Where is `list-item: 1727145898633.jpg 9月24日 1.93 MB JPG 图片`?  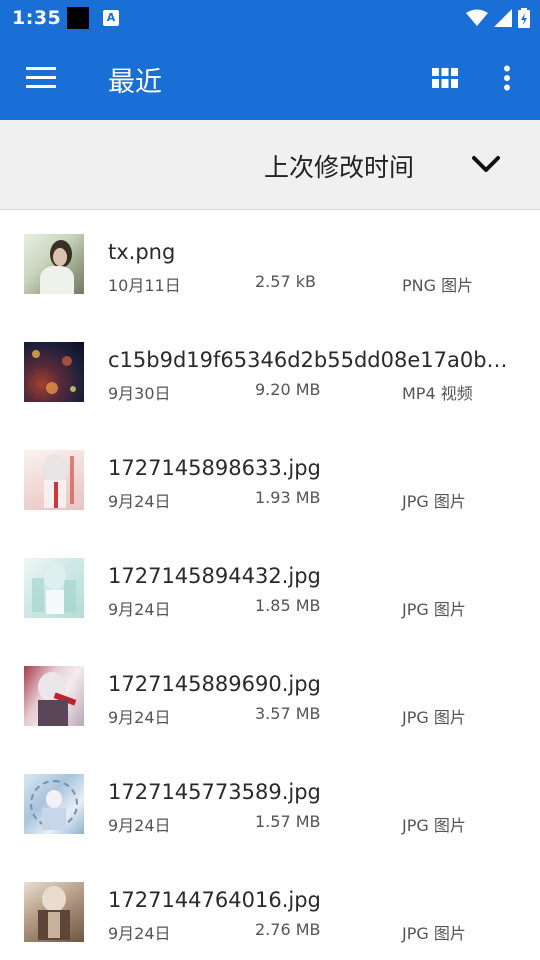
list-item: 1727145898633.jpg 9月24日 1.93 MB JPG 图片 is located at coordinates (270, 480).